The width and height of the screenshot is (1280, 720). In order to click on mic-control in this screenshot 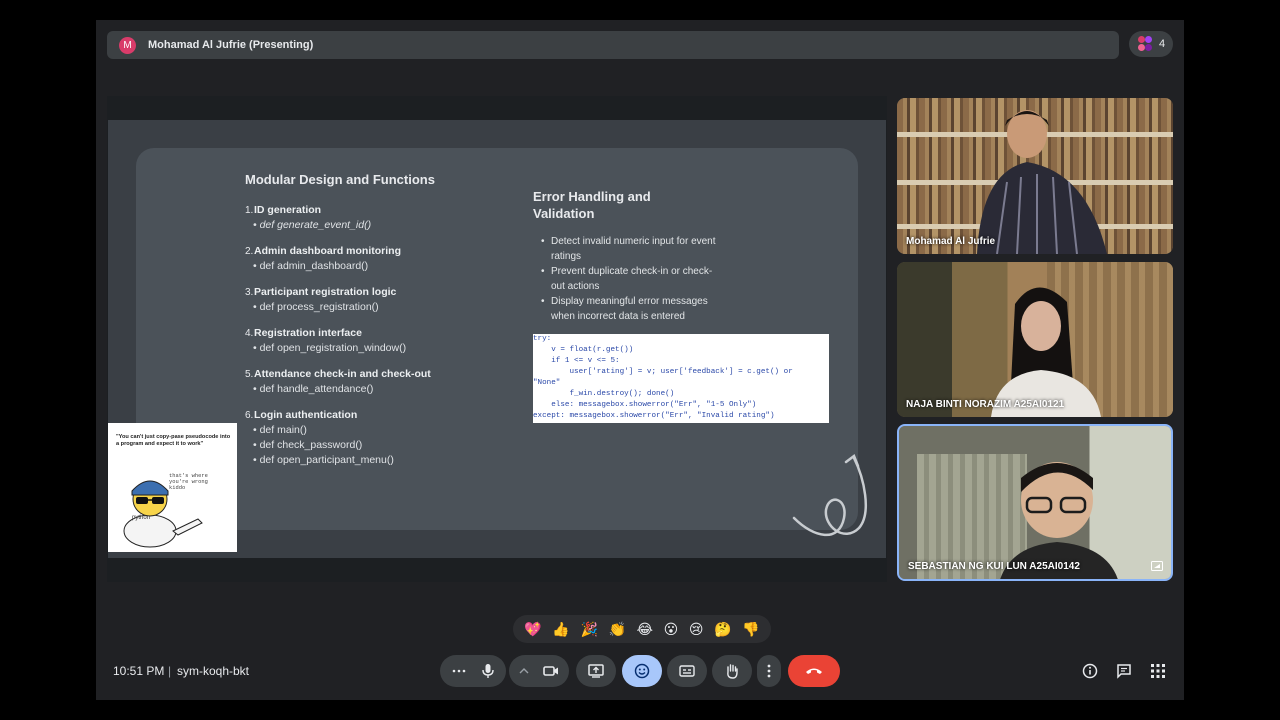, I will do `click(473, 671)`.